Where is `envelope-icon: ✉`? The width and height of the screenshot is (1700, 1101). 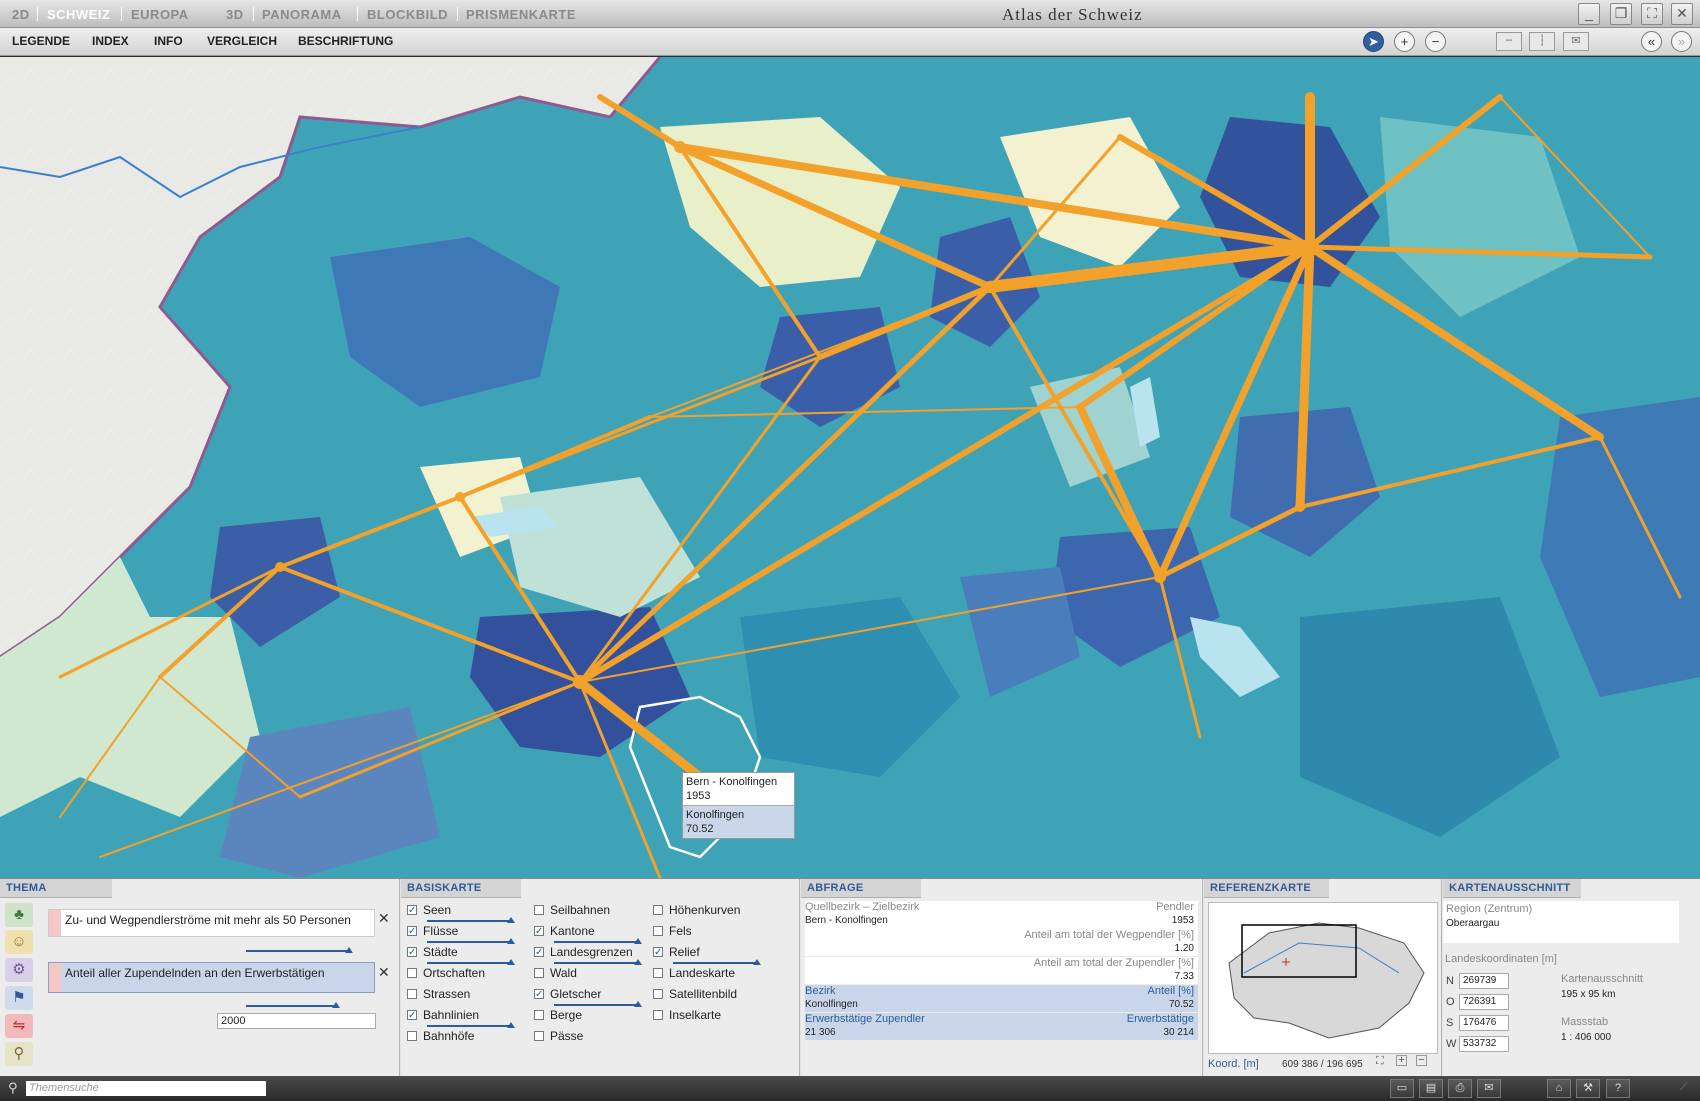
envelope-icon: ✉ is located at coordinates (1576, 41).